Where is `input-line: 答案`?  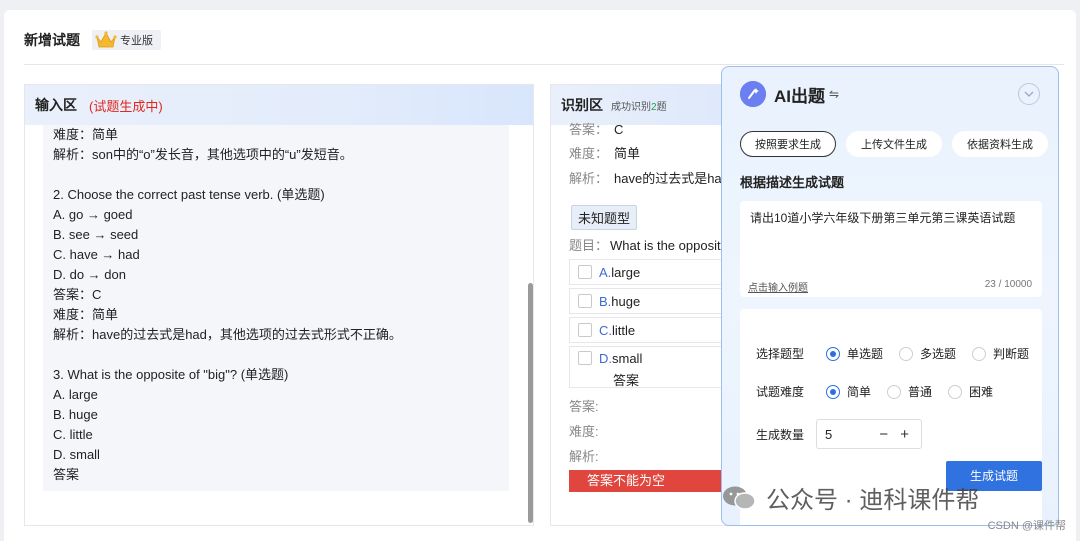
input-line: 答案 is located at coordinates (66, 474).